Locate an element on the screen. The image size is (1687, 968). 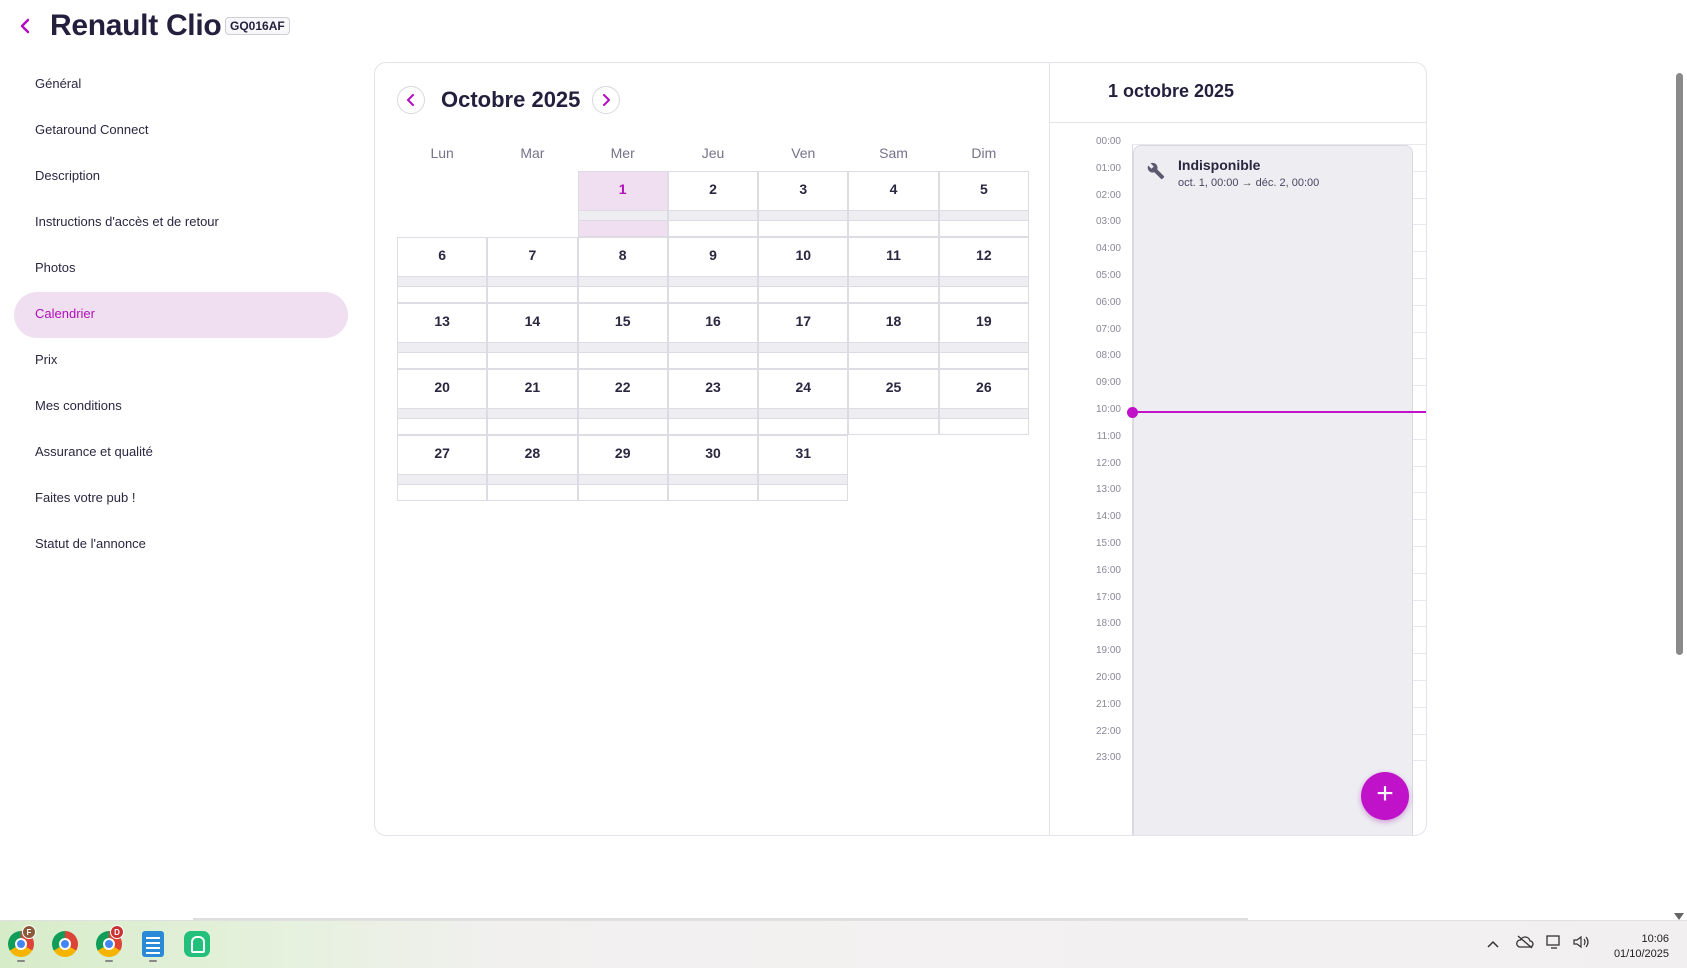
day-number: 18 is located at coordinates (893, 321).